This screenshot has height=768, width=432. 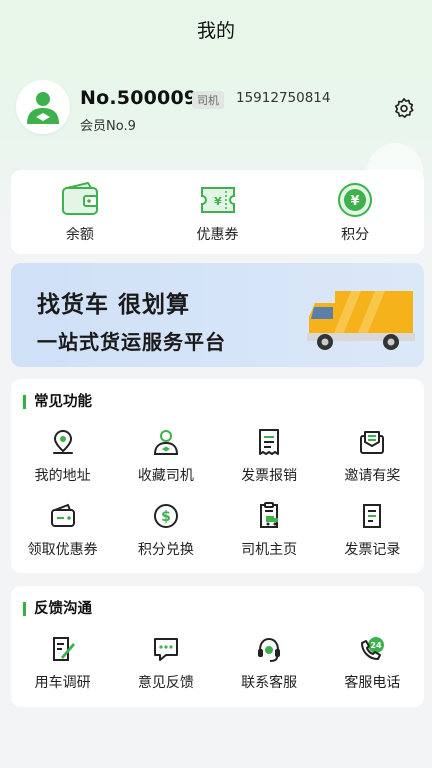 I want to click on func-invoice-reimburse-label: 发票报销, so click(x=269, y=476).